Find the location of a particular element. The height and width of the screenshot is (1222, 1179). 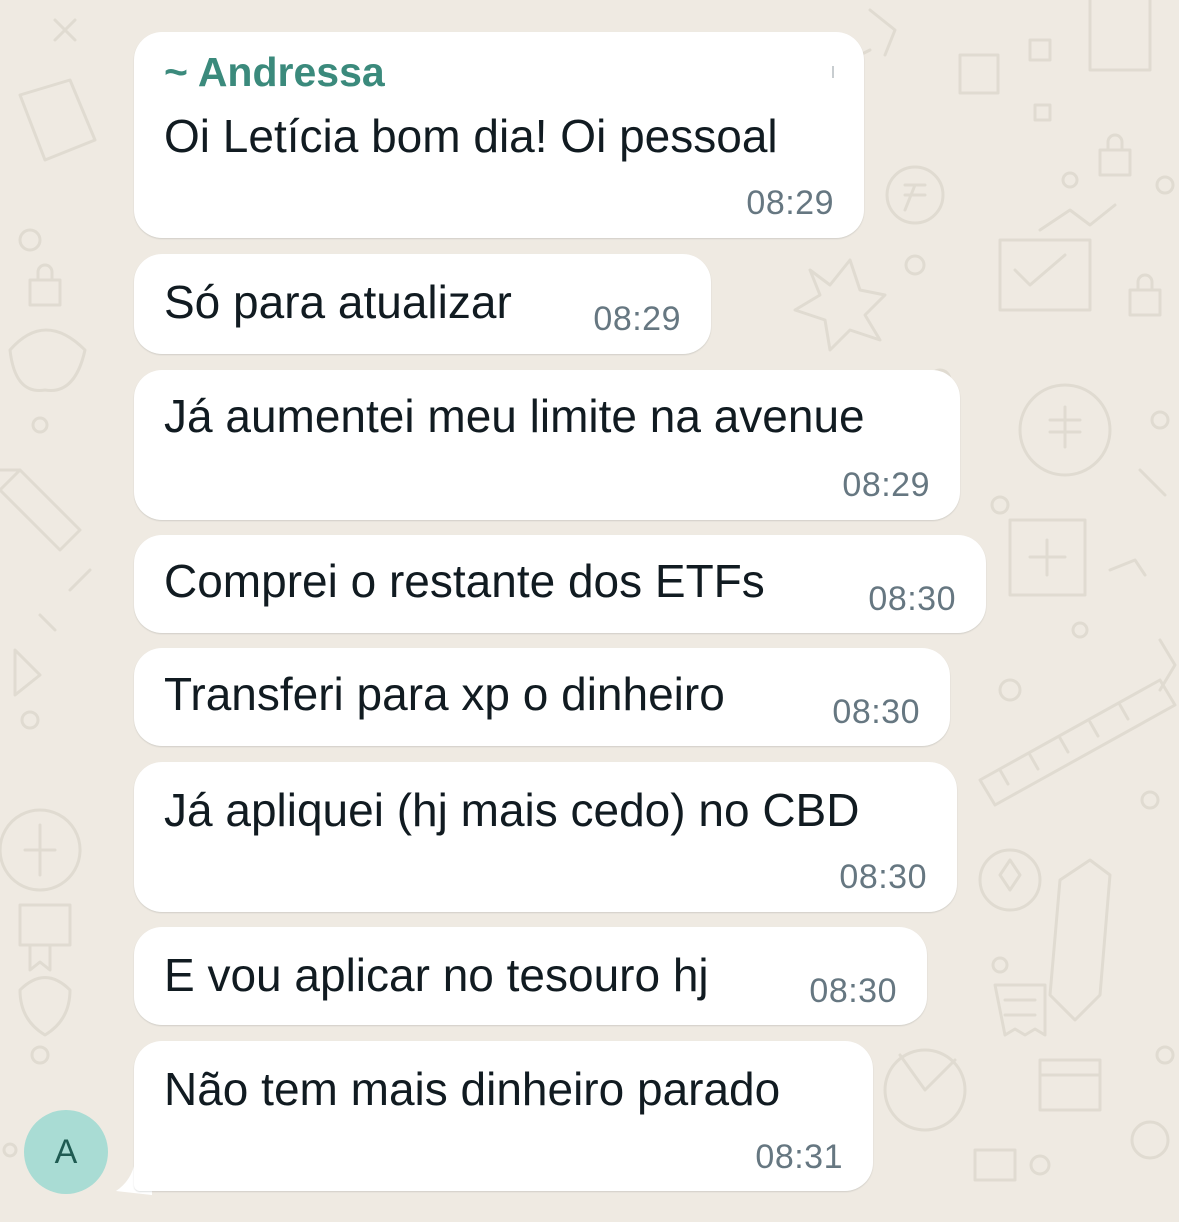

message-bubble: Transferi para xp o dinheiro 08:30 is located at coordinates (542, 697).